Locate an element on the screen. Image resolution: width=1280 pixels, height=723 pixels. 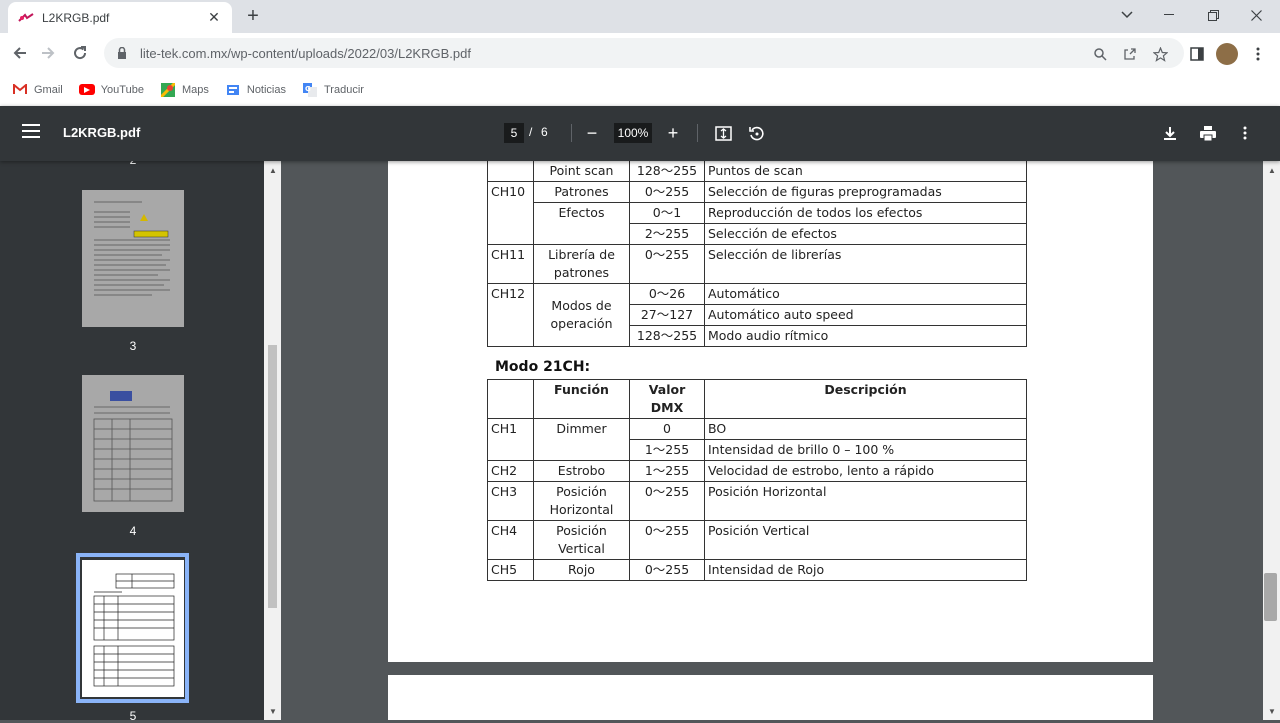
table-cell: 27～127 is located at coordinates (667, 315).